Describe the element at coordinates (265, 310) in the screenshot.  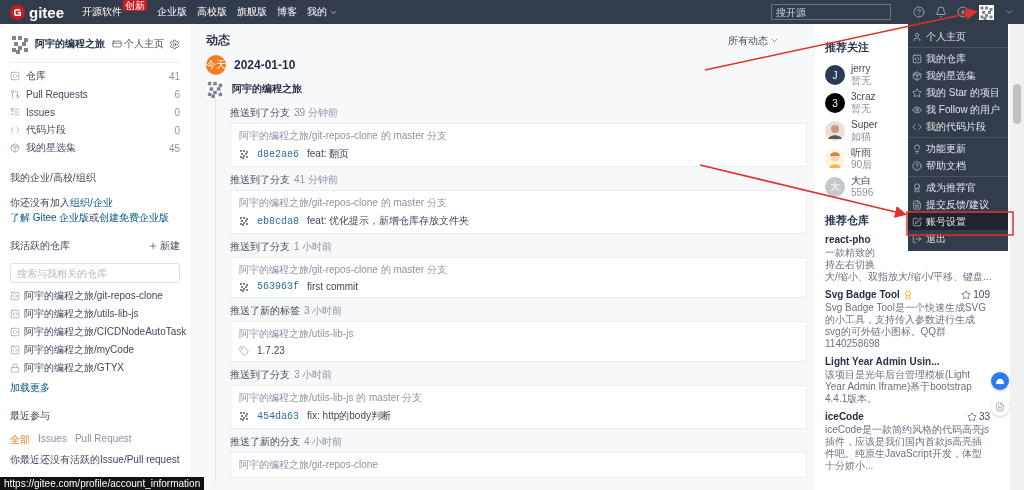
I see `event-action: 推送了新的标签` at that location.